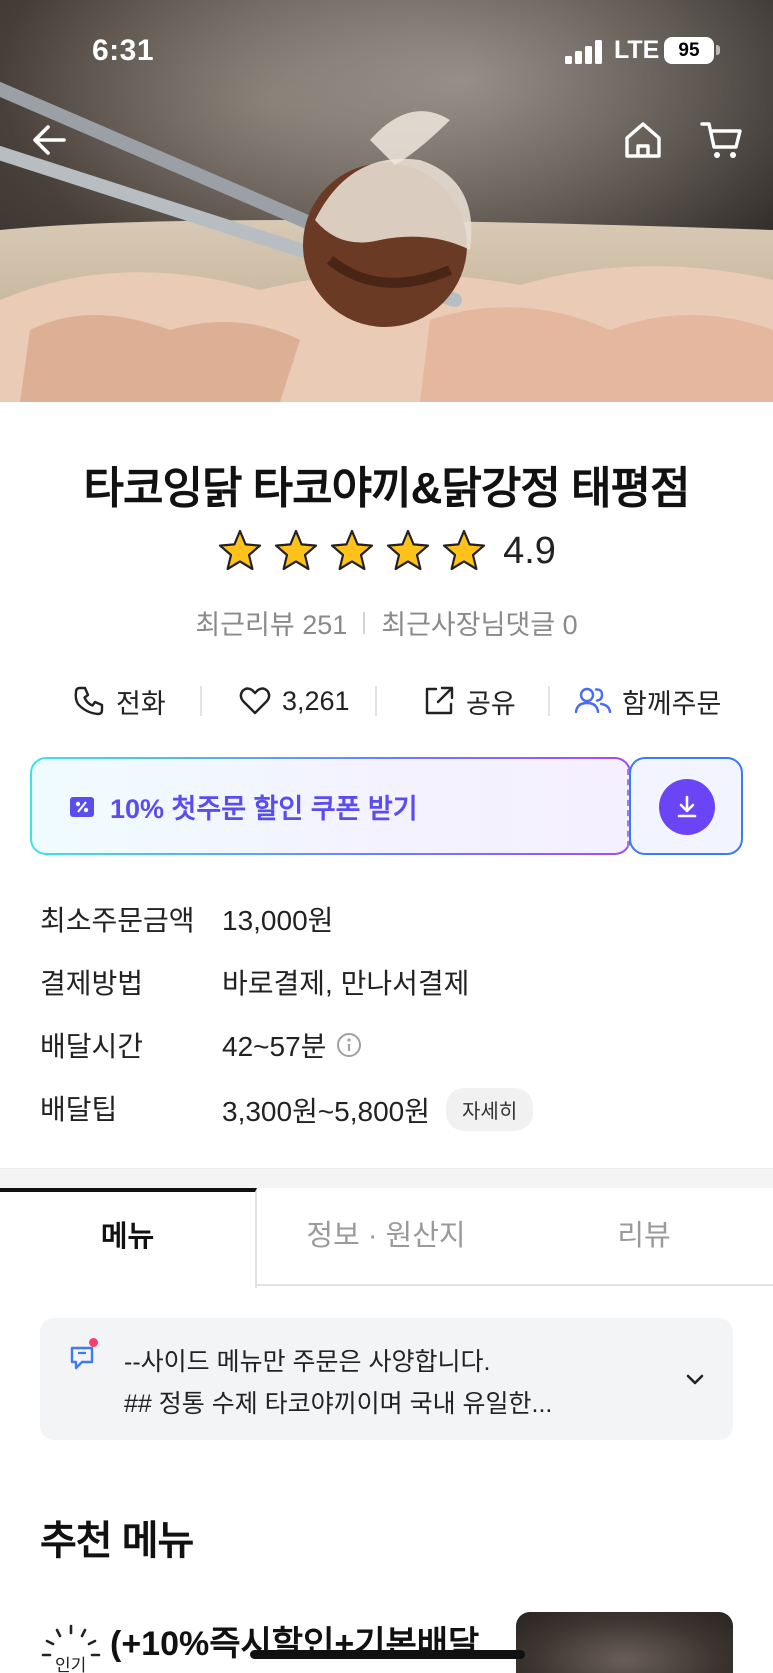 The height and width of the screenshot is (1673, 773). I want to click on info-circle-icon, so click(349, 1045).